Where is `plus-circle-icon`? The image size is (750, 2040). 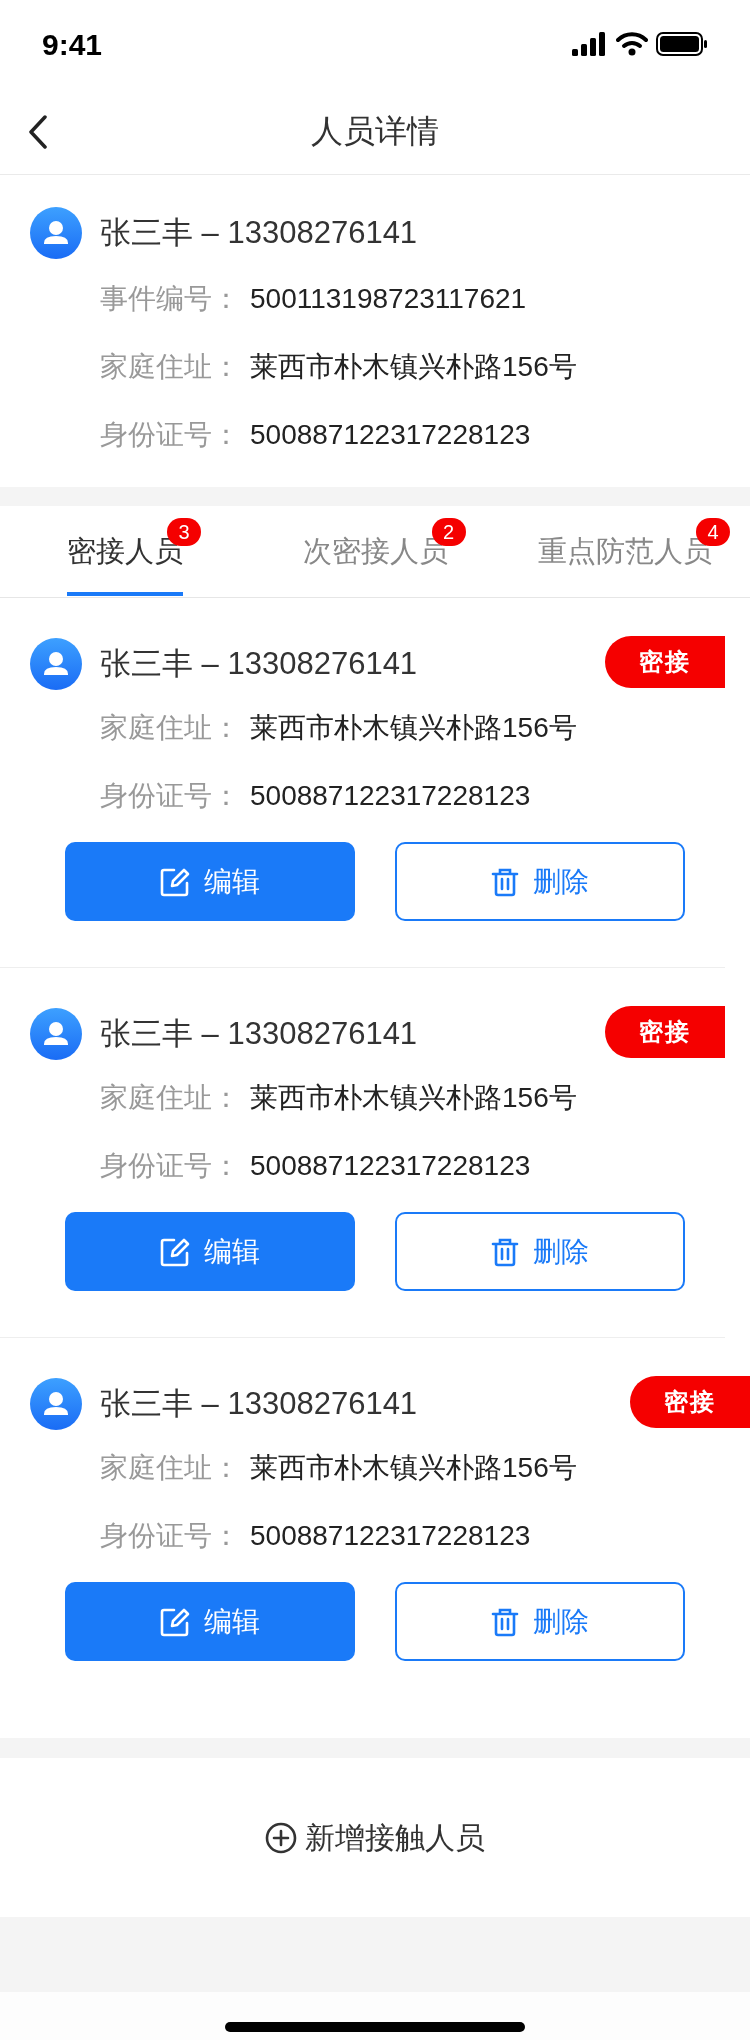
plus-circle-icon is located at coordinates (281, 1837).